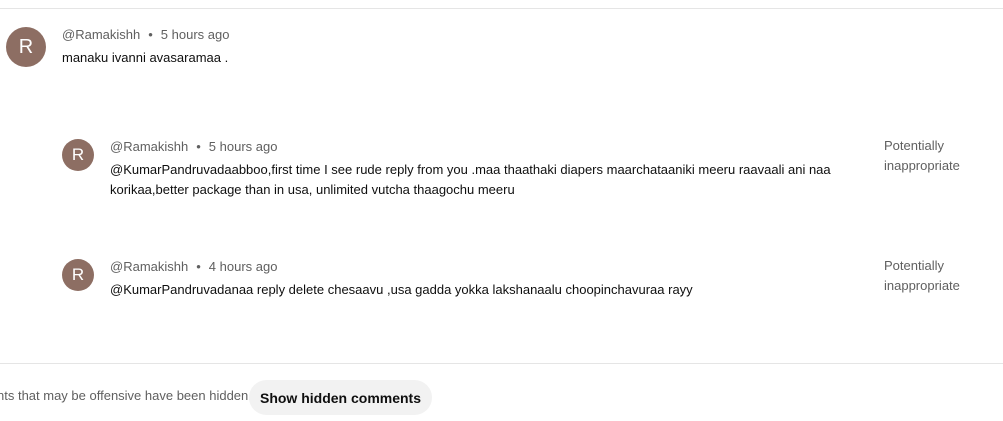 This screenshot has height=421, width=1003. What do you see at coordinates (501, 363) in the screenshot?
I see `bottom-divider` at bounding box center [501, 363].